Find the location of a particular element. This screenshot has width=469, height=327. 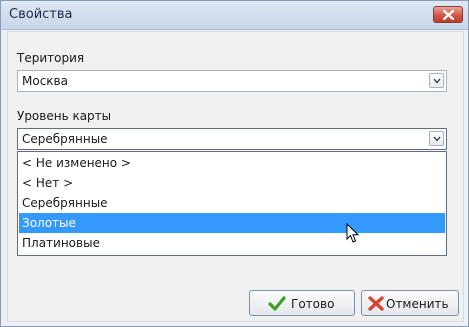

ok-button: Готово is located at coordinates (302, 303).